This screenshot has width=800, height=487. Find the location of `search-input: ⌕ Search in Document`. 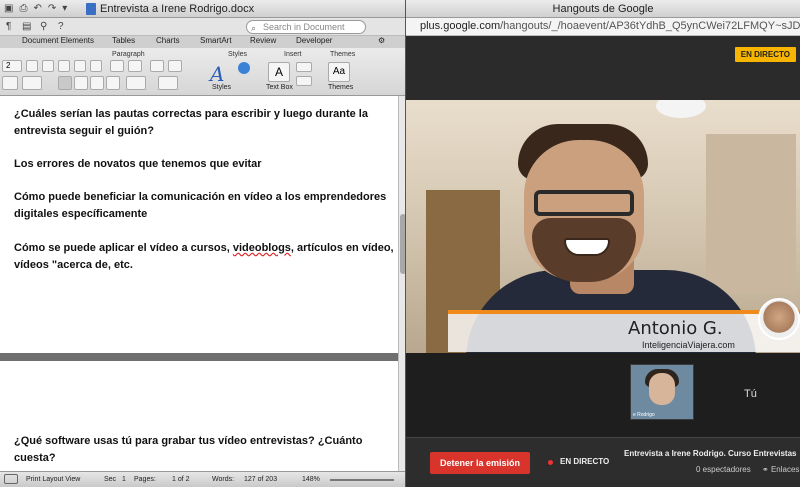

search-input: ⌕ Search in Document is located at coordinates (306, 27).